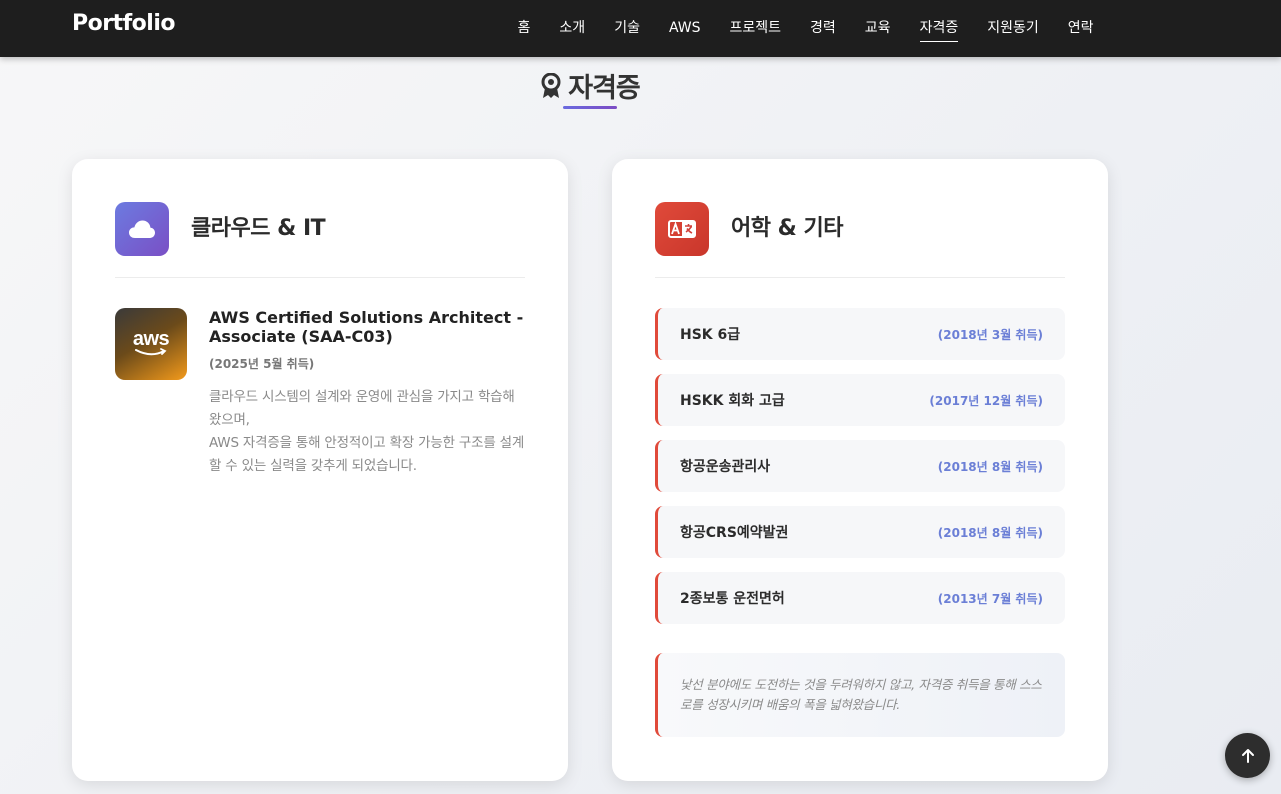 Image resolution: width=1281 pixels, height=794 pixels. Describe the element at coordinates (732, 599) in the screenshot. I see `cert-name: 2종보통 운전면허` at that location.